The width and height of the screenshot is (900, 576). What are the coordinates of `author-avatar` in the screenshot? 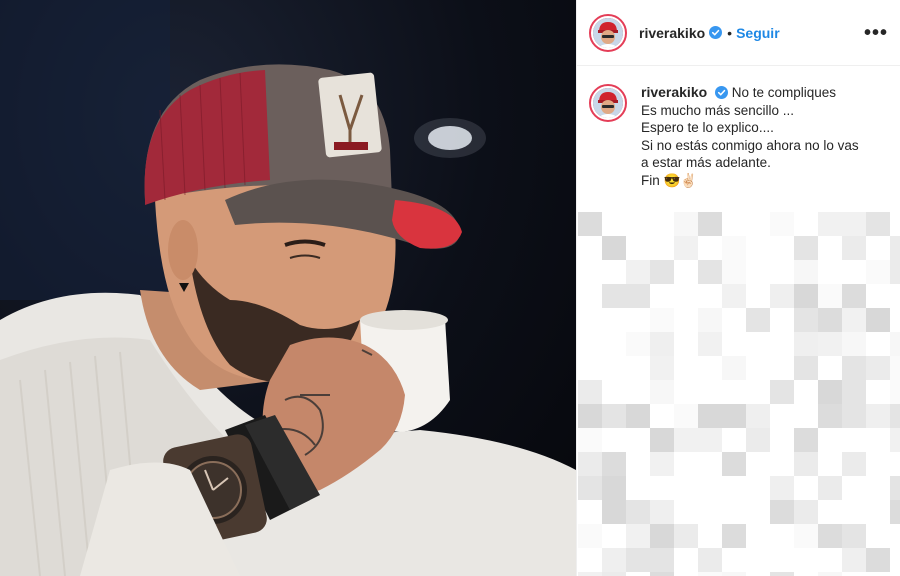 It's located at (608, 32).